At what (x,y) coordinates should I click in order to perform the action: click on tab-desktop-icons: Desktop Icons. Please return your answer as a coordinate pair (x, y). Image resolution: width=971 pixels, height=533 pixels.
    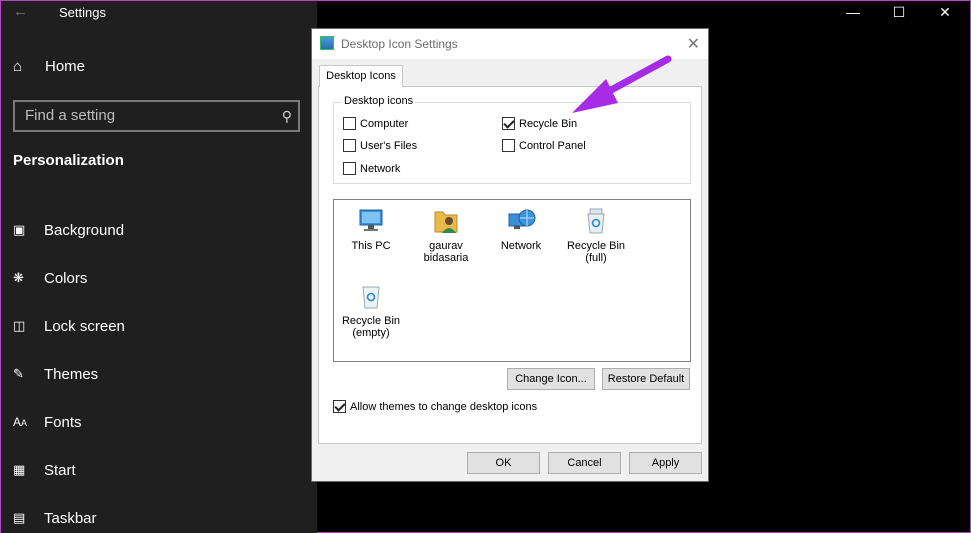
    Looking at the image, I should click on (361, 76).